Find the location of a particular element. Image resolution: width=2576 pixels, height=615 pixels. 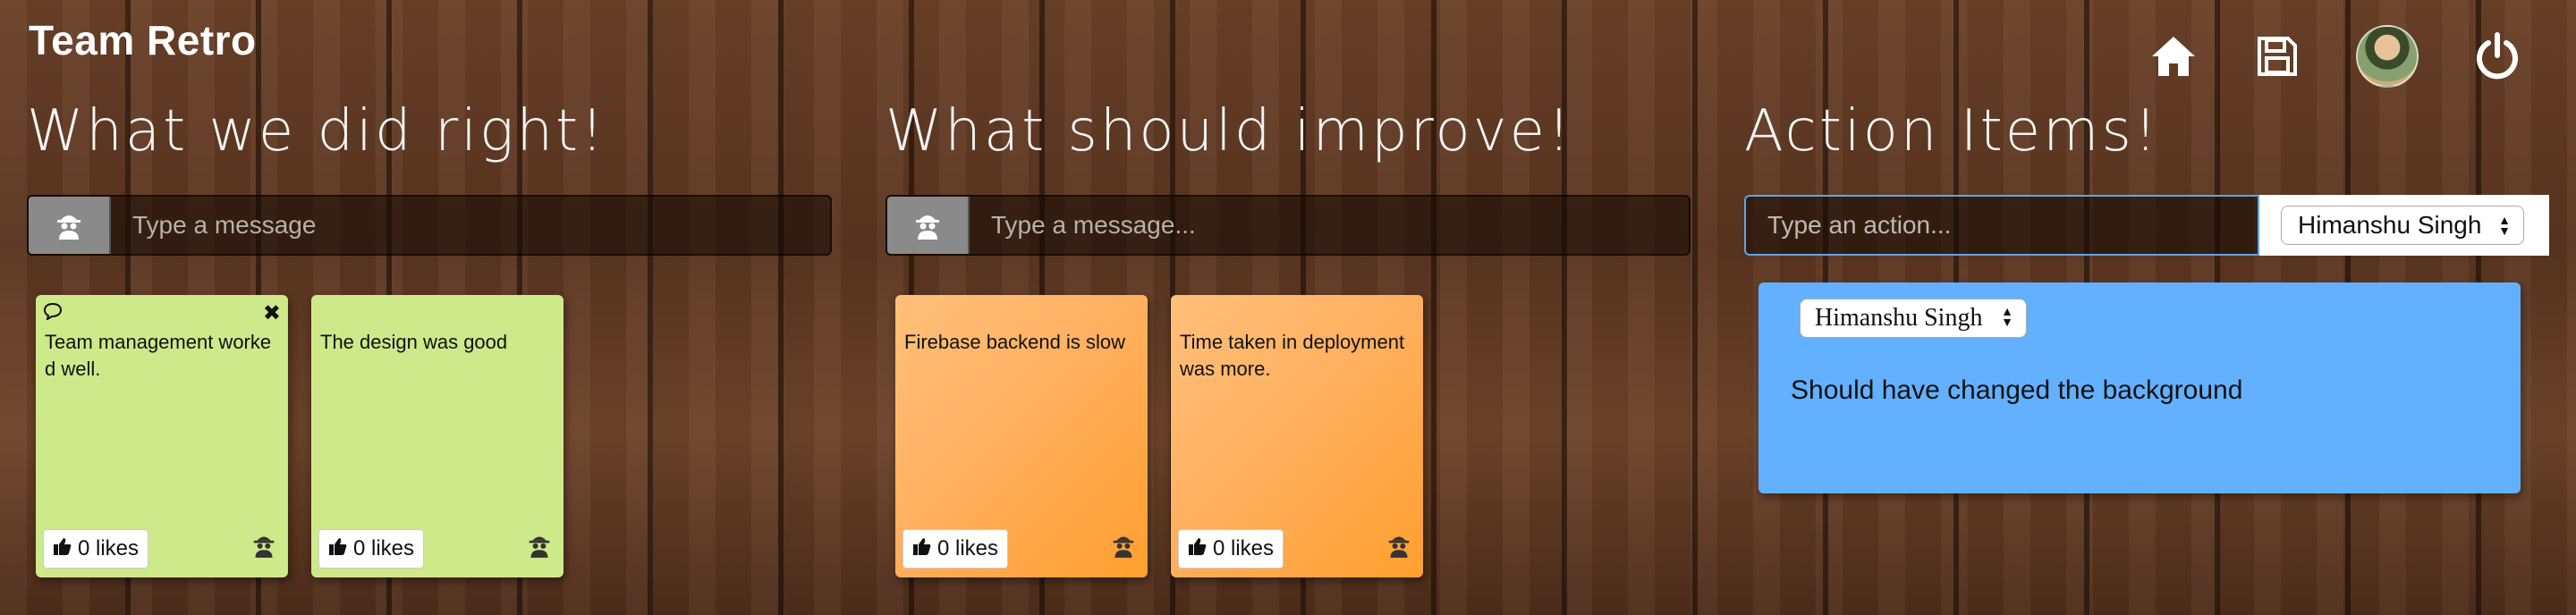

action-item-text: Should have changed the background is located at coordinates (2017, 390).